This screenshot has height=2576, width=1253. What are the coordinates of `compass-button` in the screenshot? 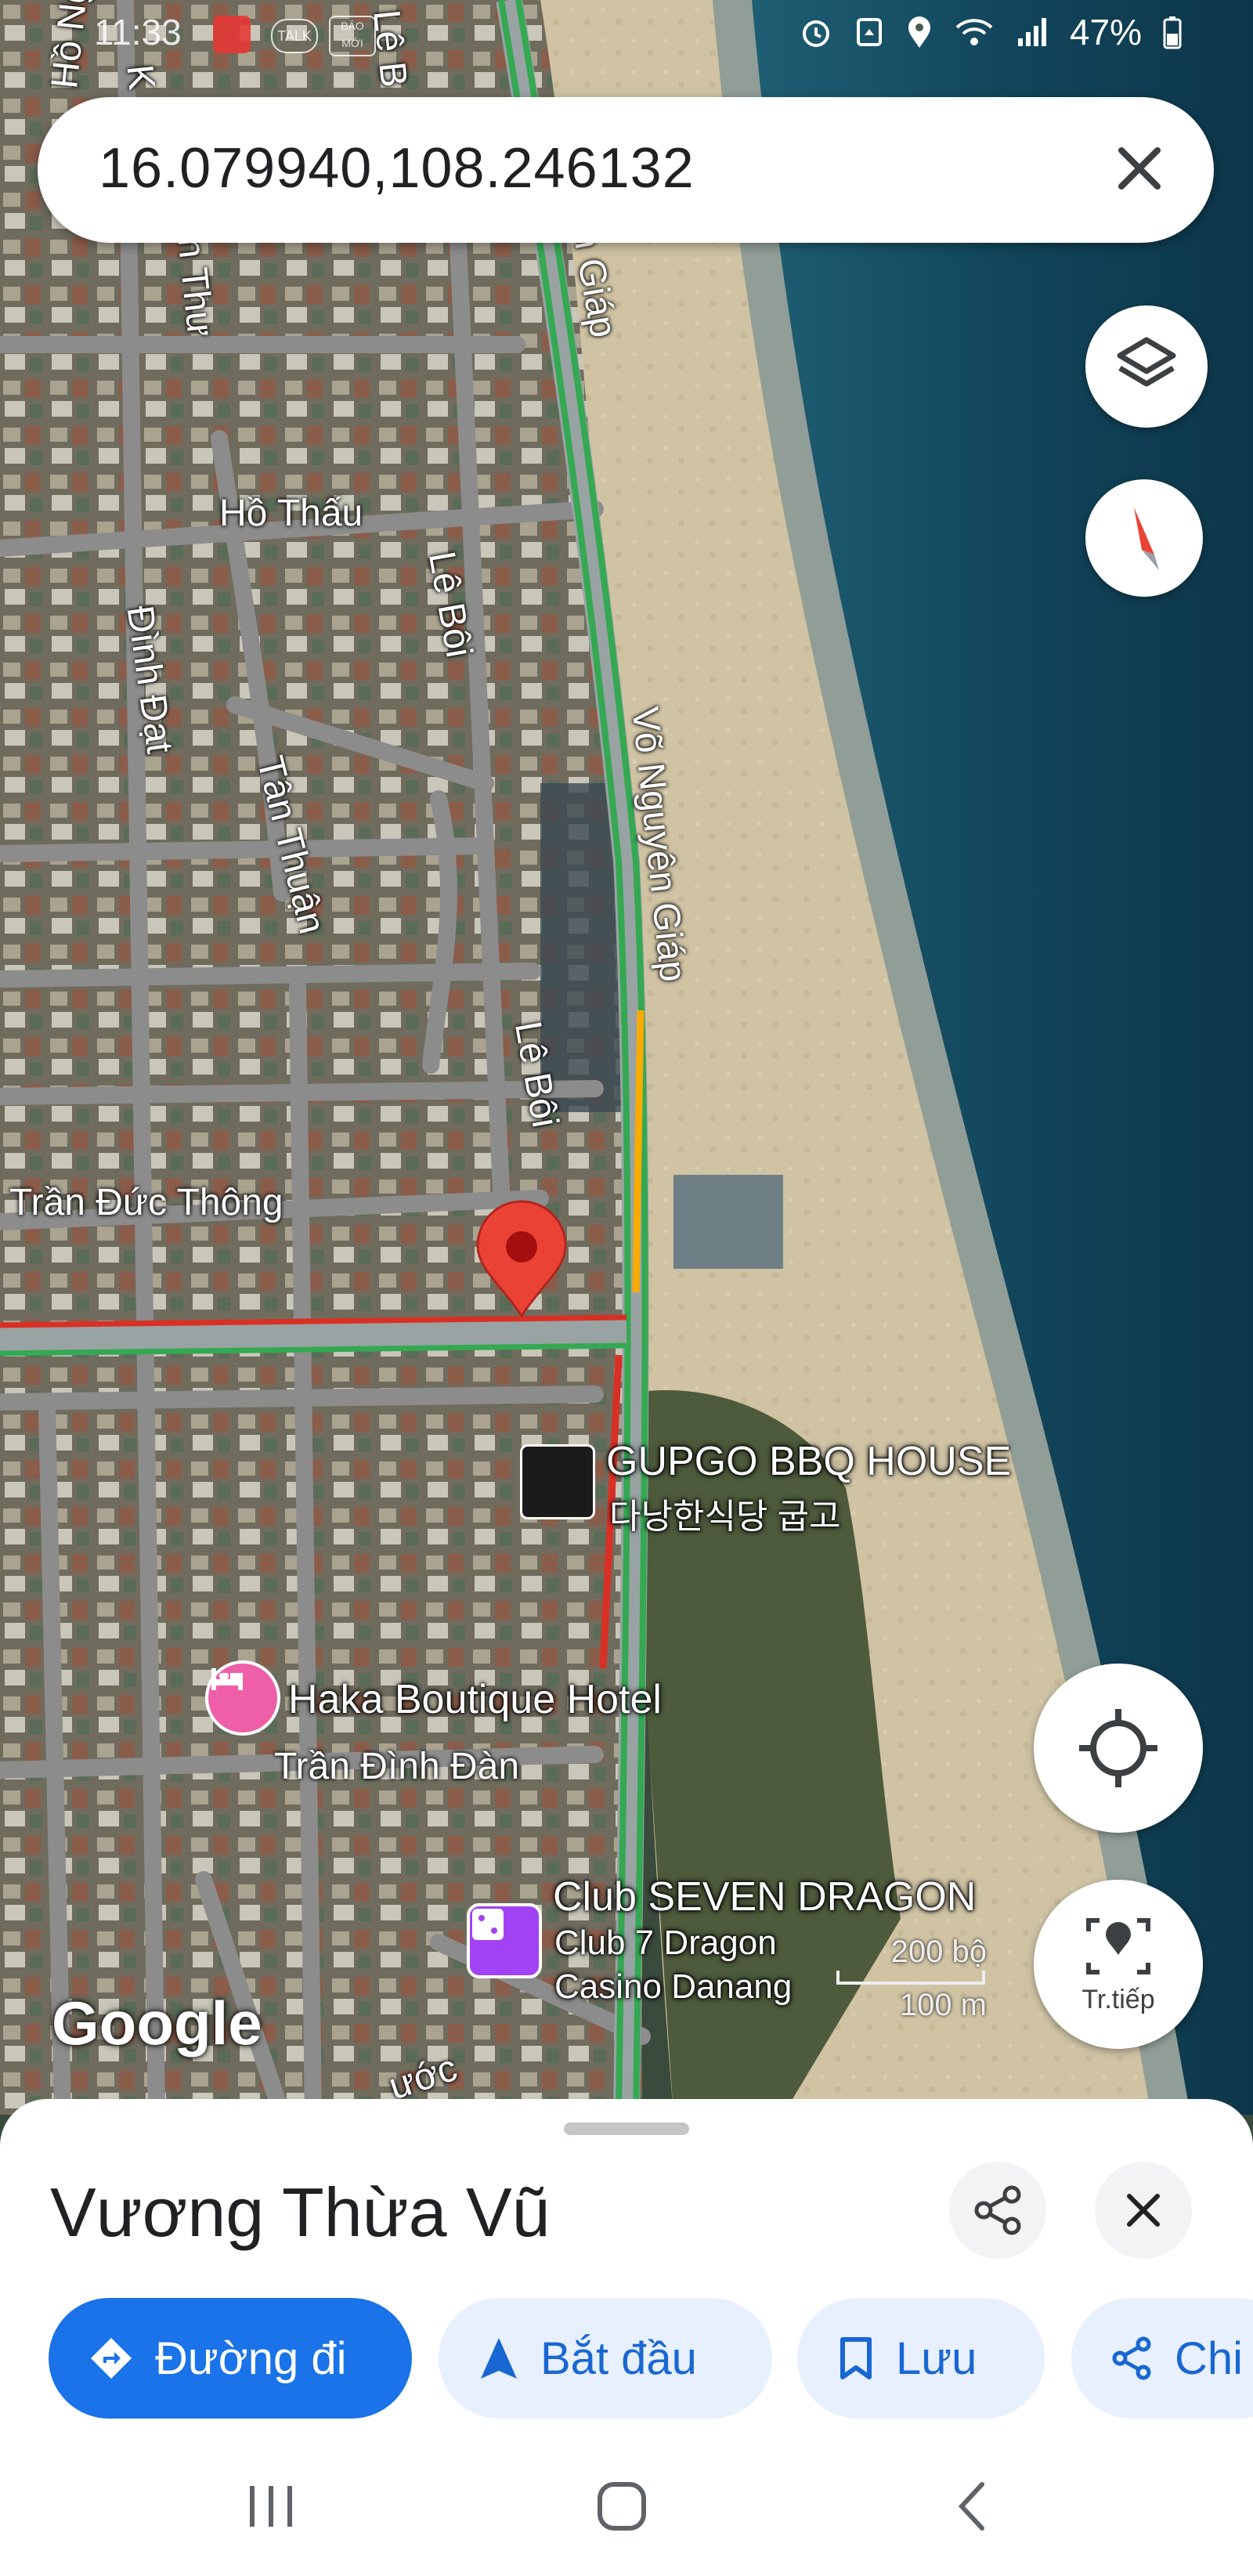 It's located at (1144, 538).